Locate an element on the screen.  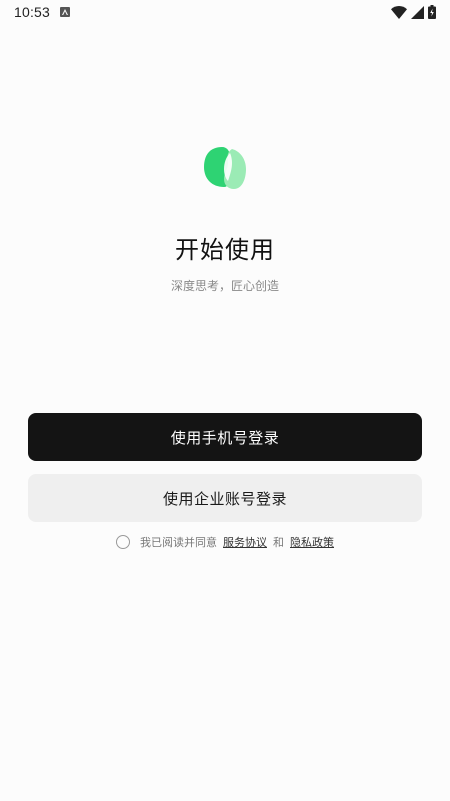
agreement-row: 我已阅读并同意 服务协议 和 隐私政策 is located at coordinates (225, 542).